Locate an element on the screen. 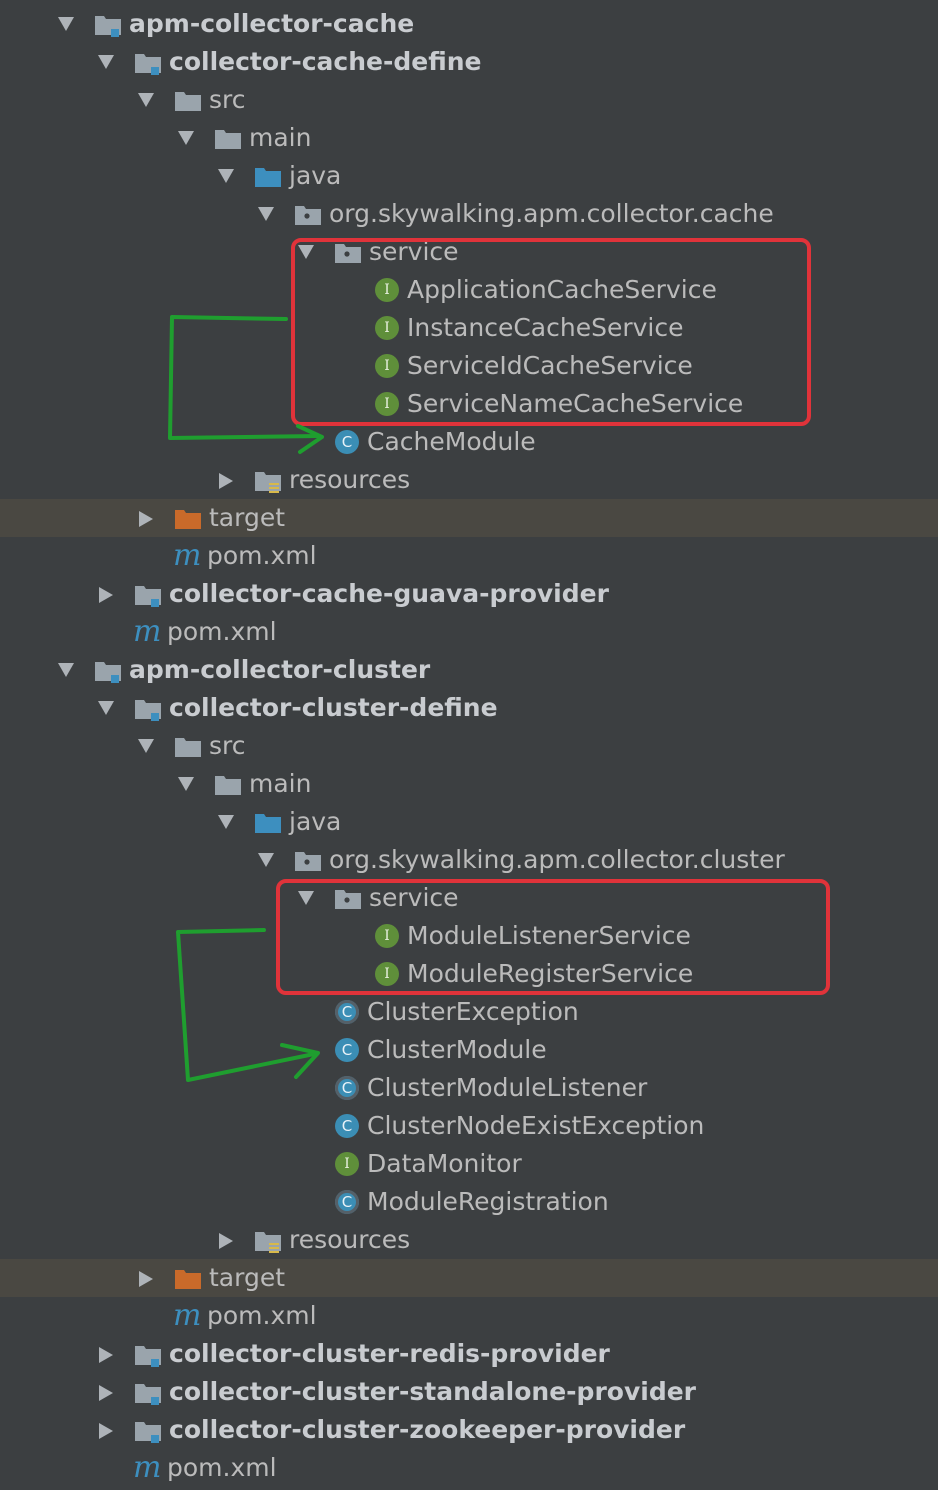  tree-row: collector-cluster-standalone-provider is located at coordinates (469, 1392).